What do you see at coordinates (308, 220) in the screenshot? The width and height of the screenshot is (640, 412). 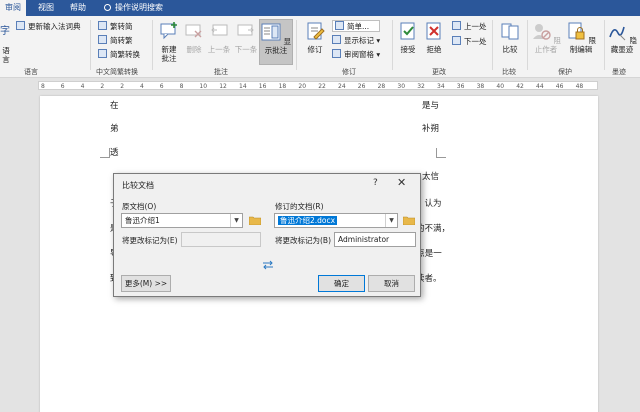 I see `revised-document-value: 鲁迅介绍2.docx` at bounding box center [308, 220].